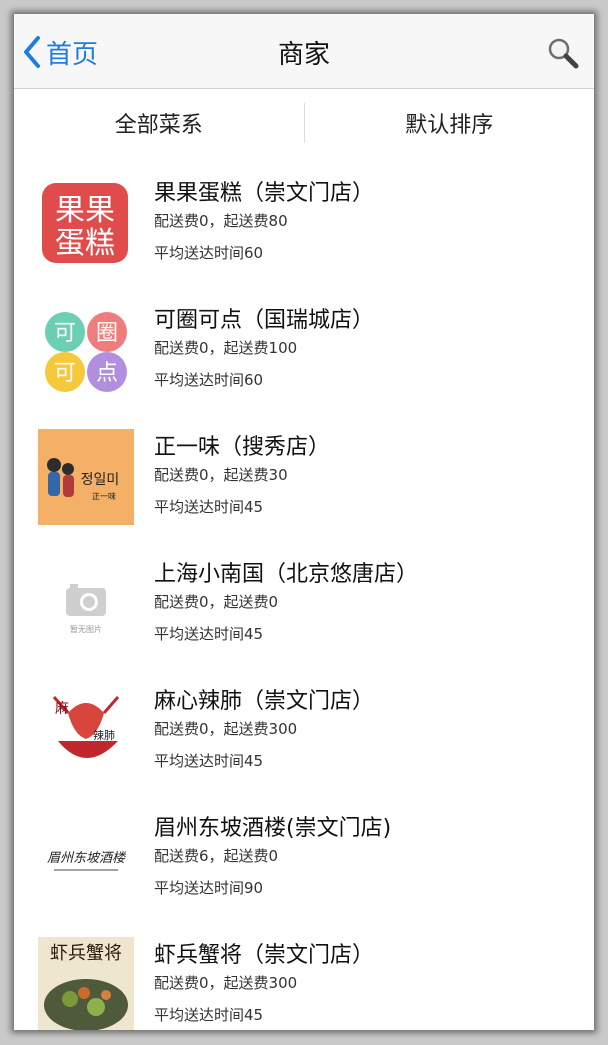 The height and width of the screenshot is (1045, 608). Describe the element at coordinates (86, 629) in the screenshot. I see `svg-text: 暂无图片` at that location.